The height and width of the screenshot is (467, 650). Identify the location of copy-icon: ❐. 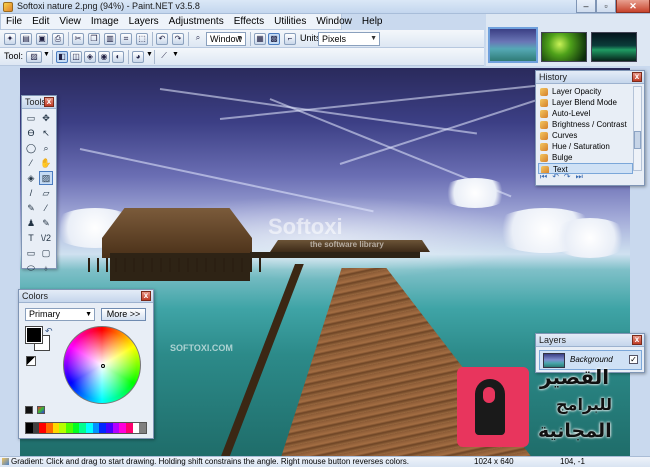
(94, 39).